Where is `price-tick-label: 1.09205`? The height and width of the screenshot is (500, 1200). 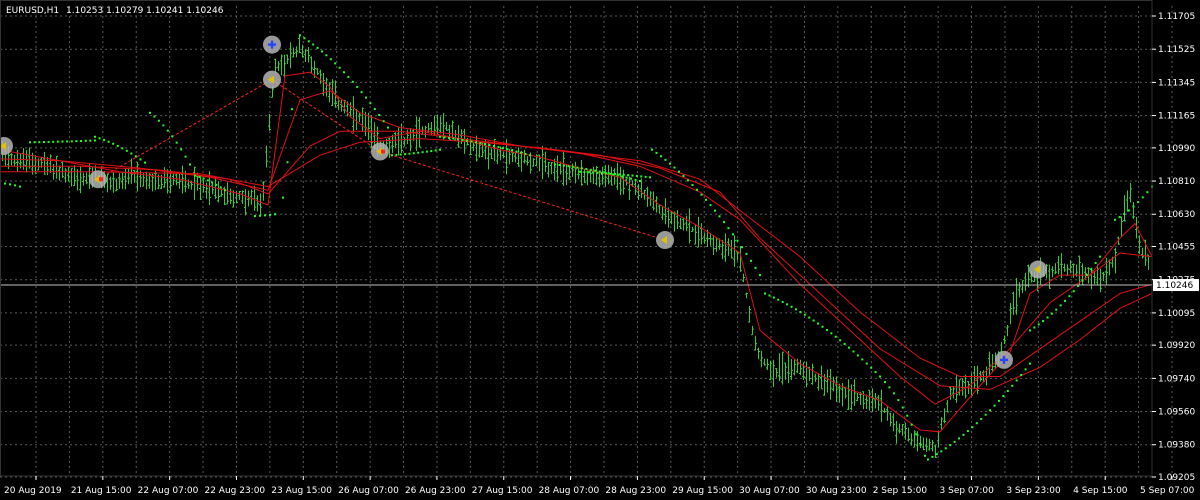 price-tick-label: 1.09205 is located at coordinates (1176, 478).